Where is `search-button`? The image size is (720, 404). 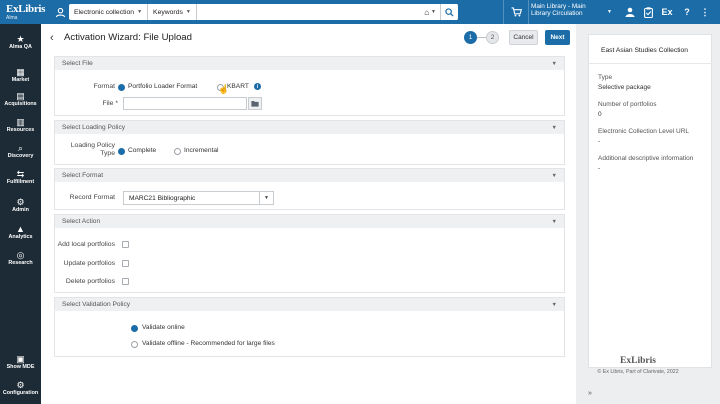 search-button is located at coordinates (449, 12).